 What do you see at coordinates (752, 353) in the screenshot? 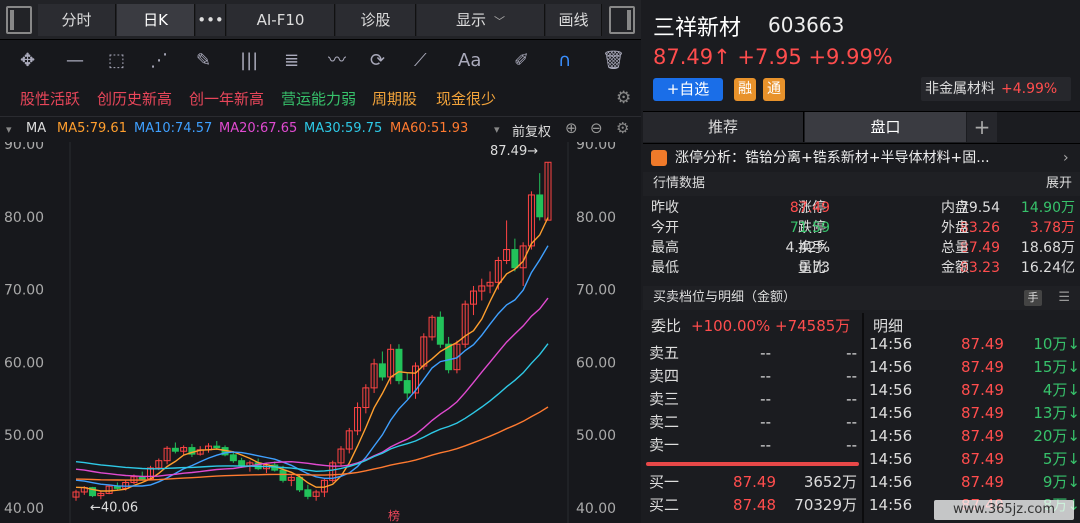
I see `sell-level: 卖五 -- --` at bounding box center [752, 353].